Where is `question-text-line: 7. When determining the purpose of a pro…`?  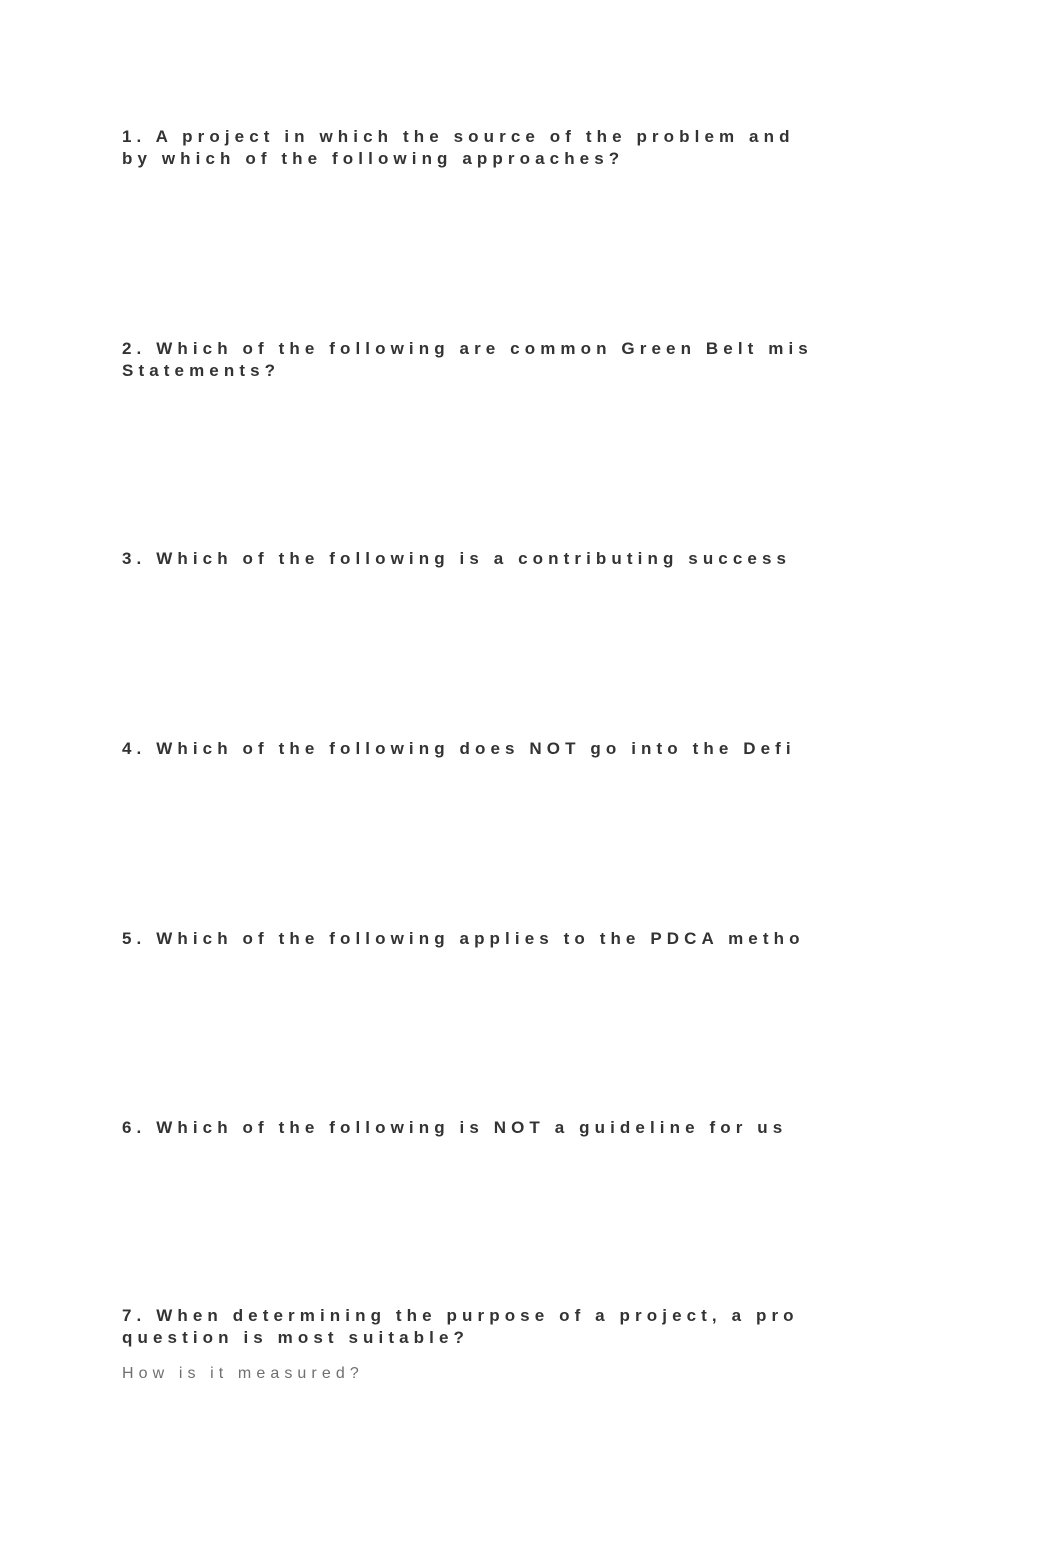
question-text-line: 7. When determining the purpose of a pro… is located at coordinates (460, 1315).